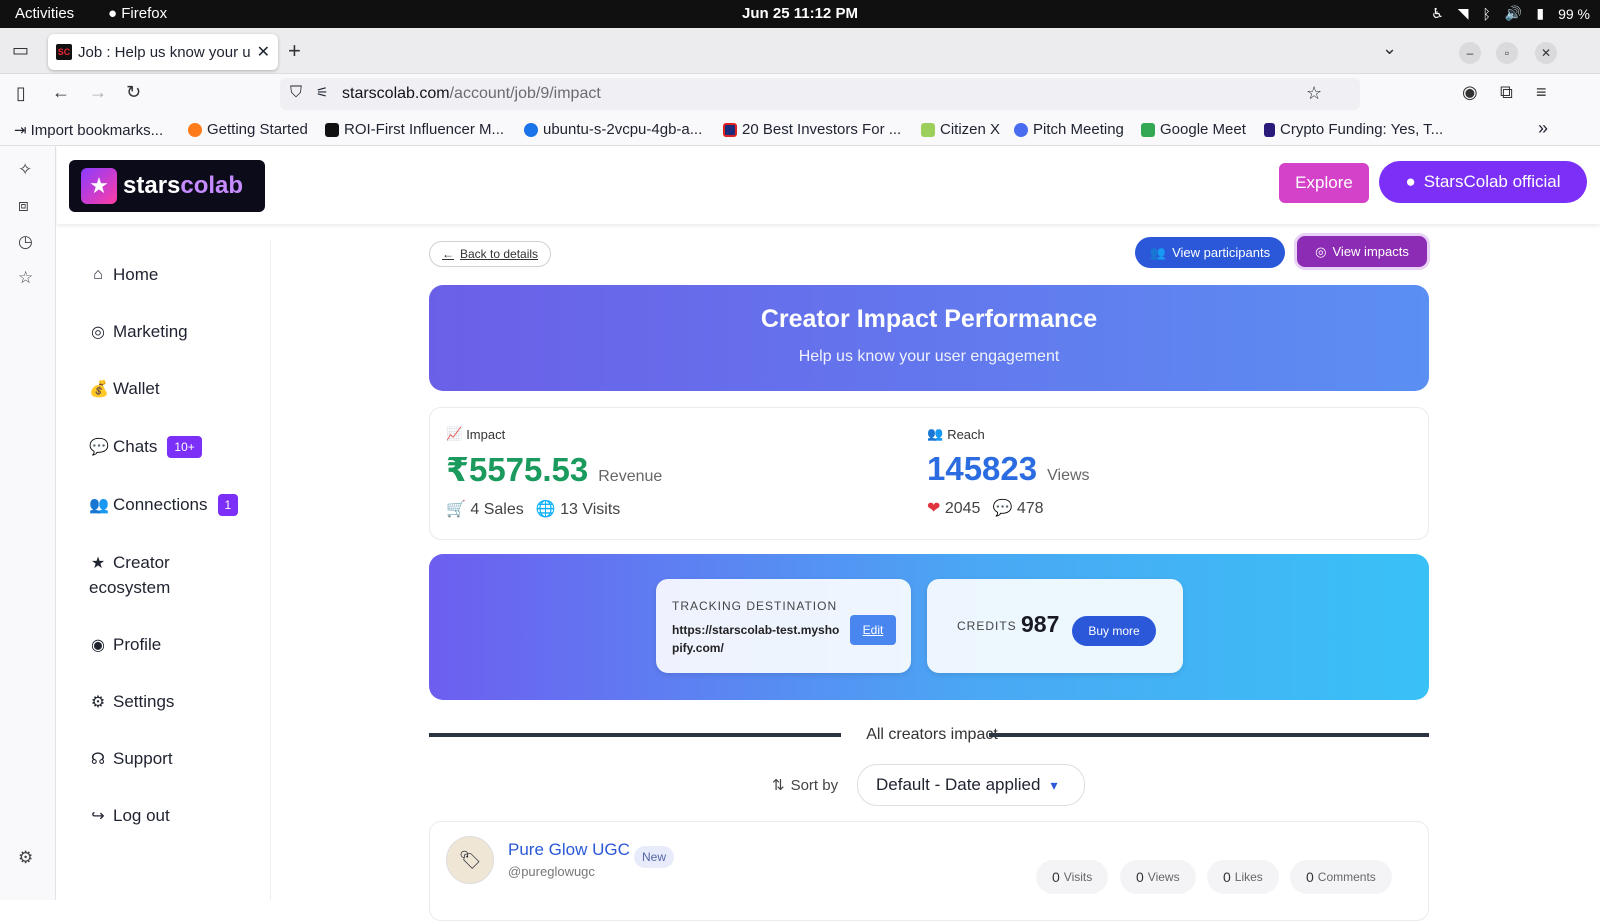  Describe the element at coordinates (99, 505) in the screenshot. I see `users-icon: 👥` at that location.